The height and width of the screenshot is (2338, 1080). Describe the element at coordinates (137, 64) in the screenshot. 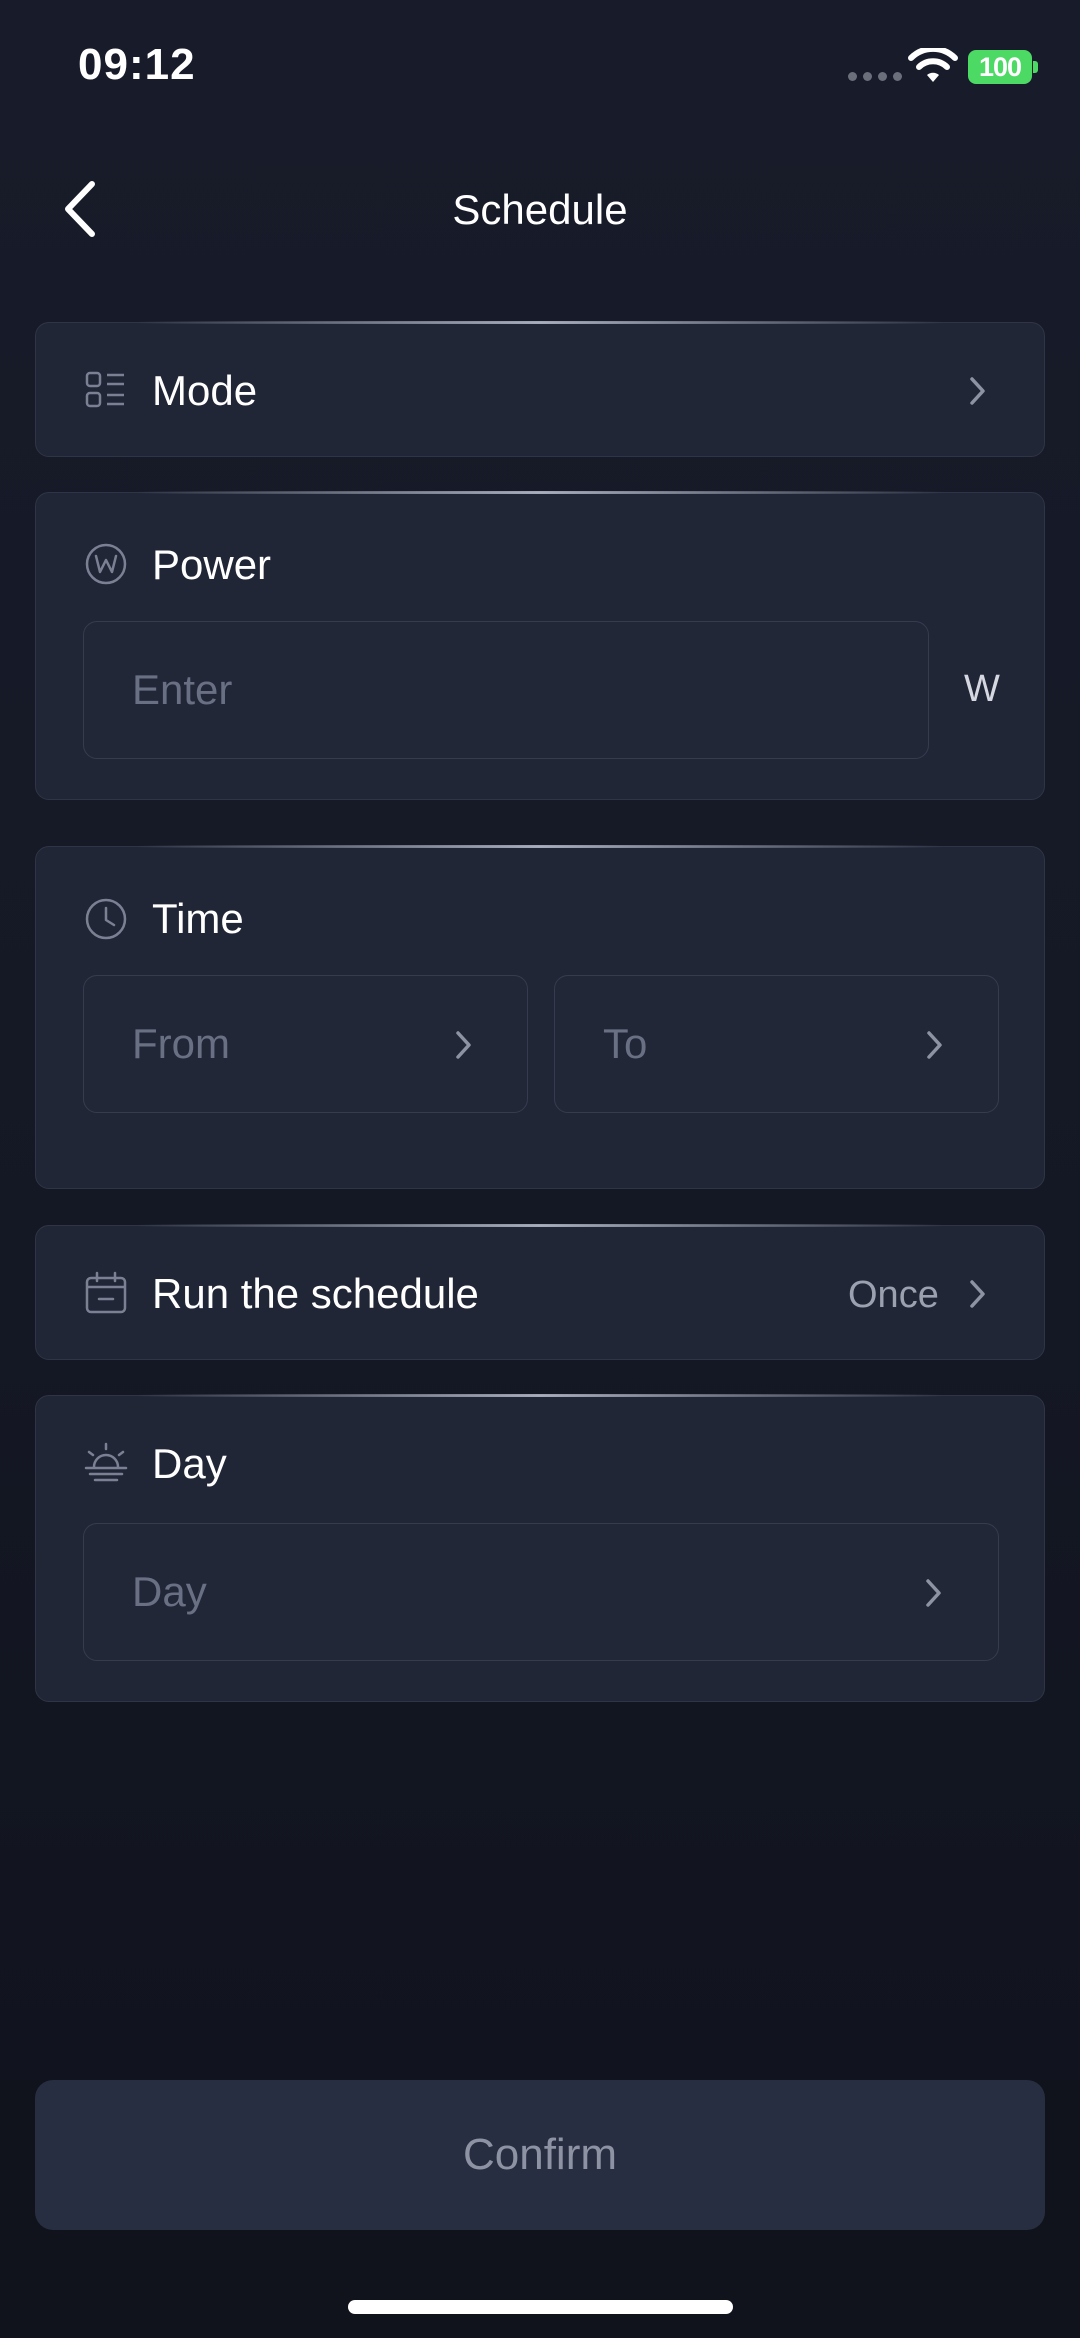

I see `status-time: 09:12` at that location.